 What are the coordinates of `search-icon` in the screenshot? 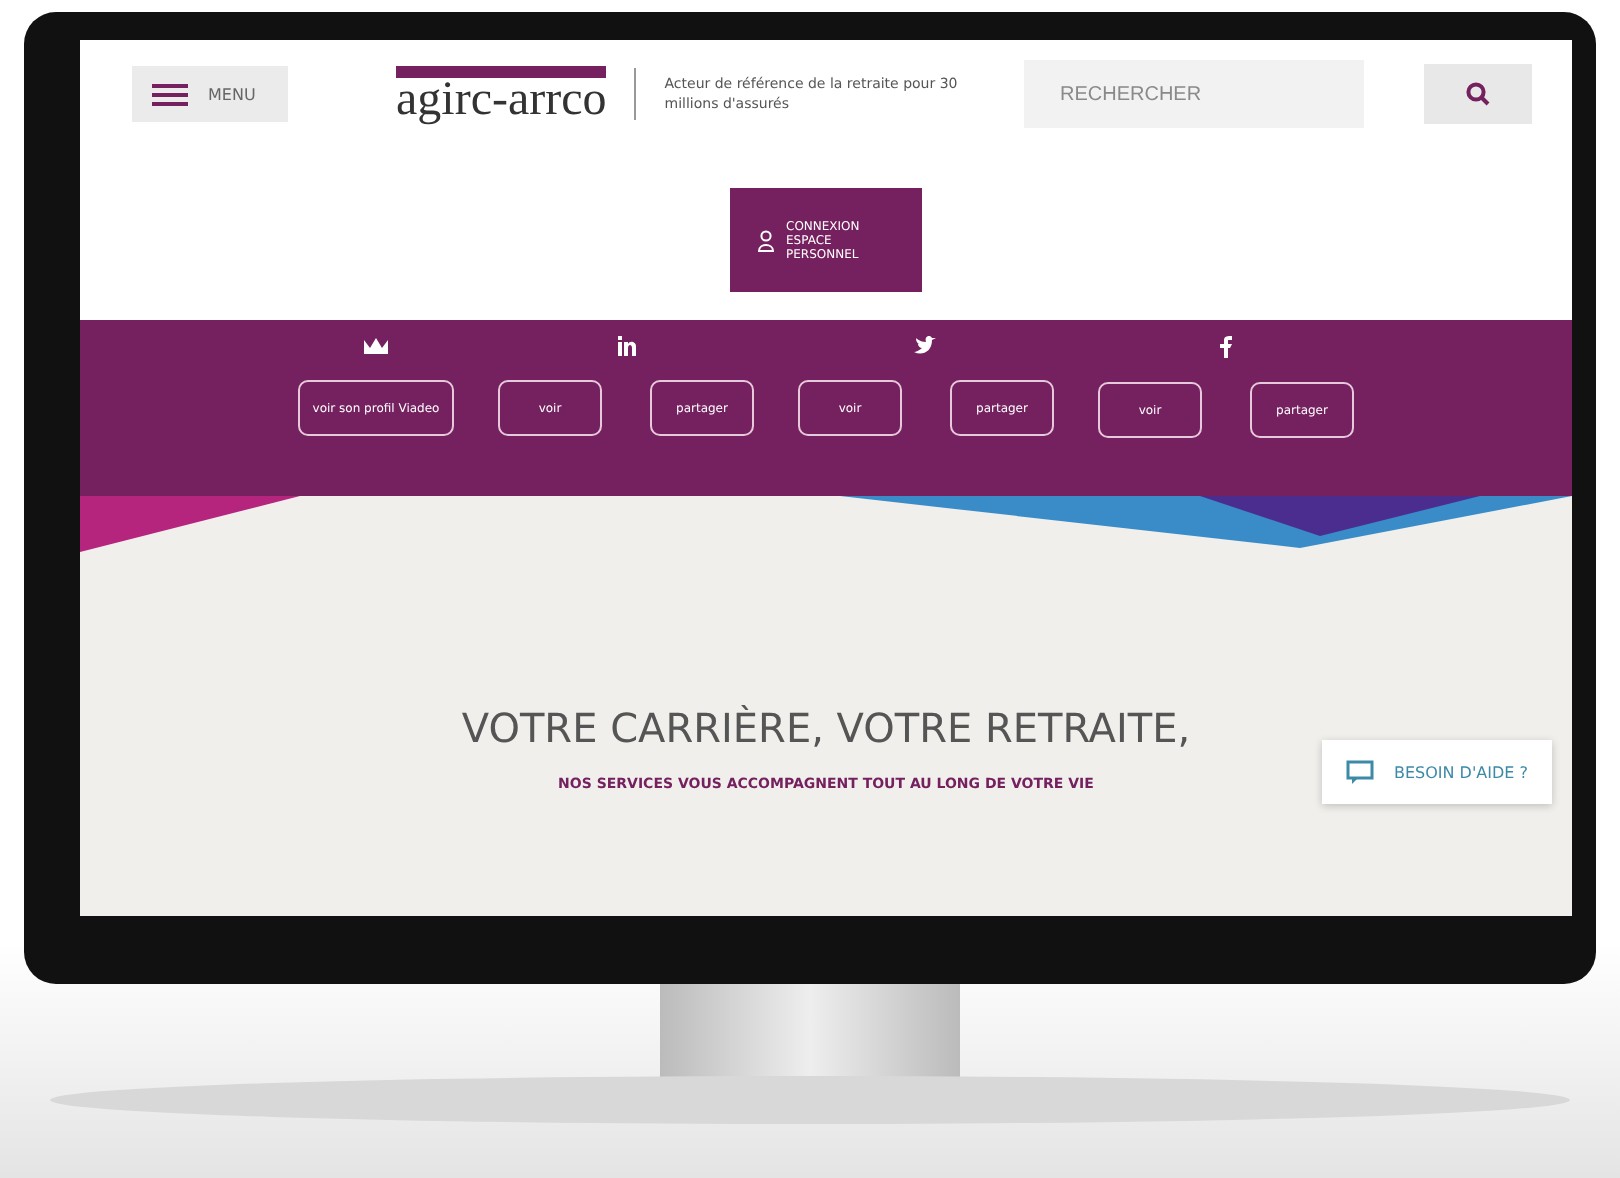 It's located at (1478, 94).